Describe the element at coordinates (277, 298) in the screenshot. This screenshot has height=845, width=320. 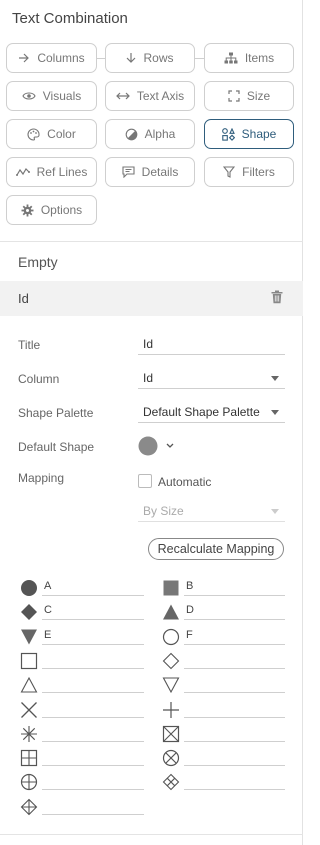
I see `trash-icon` at that location.